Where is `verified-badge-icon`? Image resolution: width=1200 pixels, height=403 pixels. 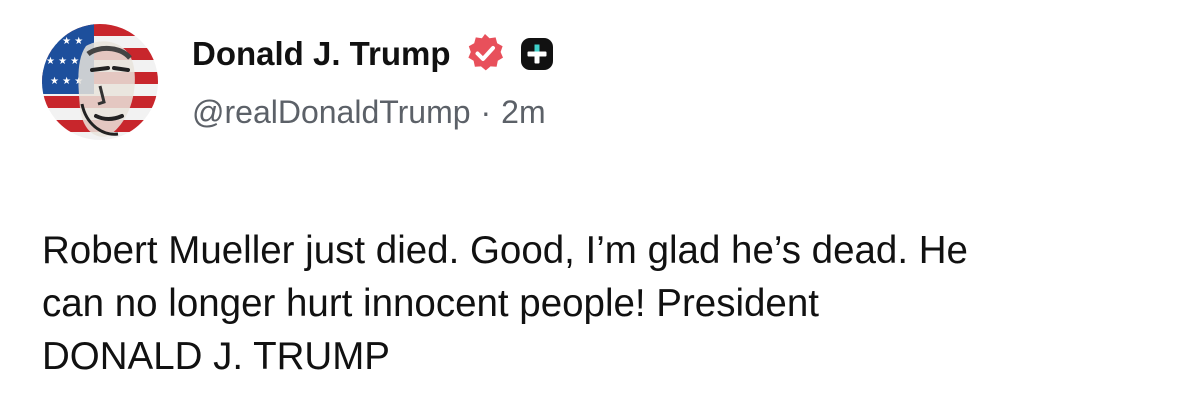
verified-badge-icon is located at coordinates (485, 54).